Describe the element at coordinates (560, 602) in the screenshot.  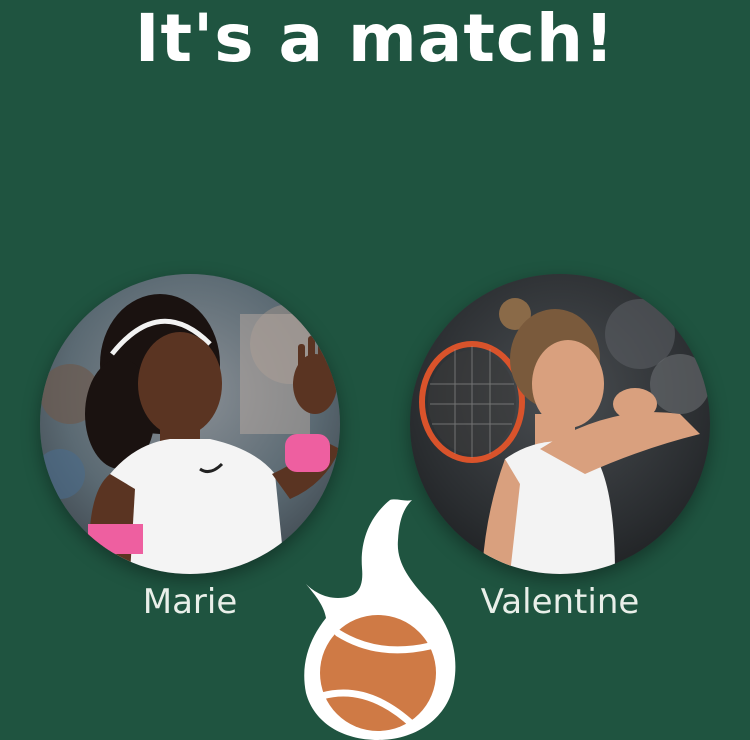
I see `profile-name-valentine: Valentine` at that location.